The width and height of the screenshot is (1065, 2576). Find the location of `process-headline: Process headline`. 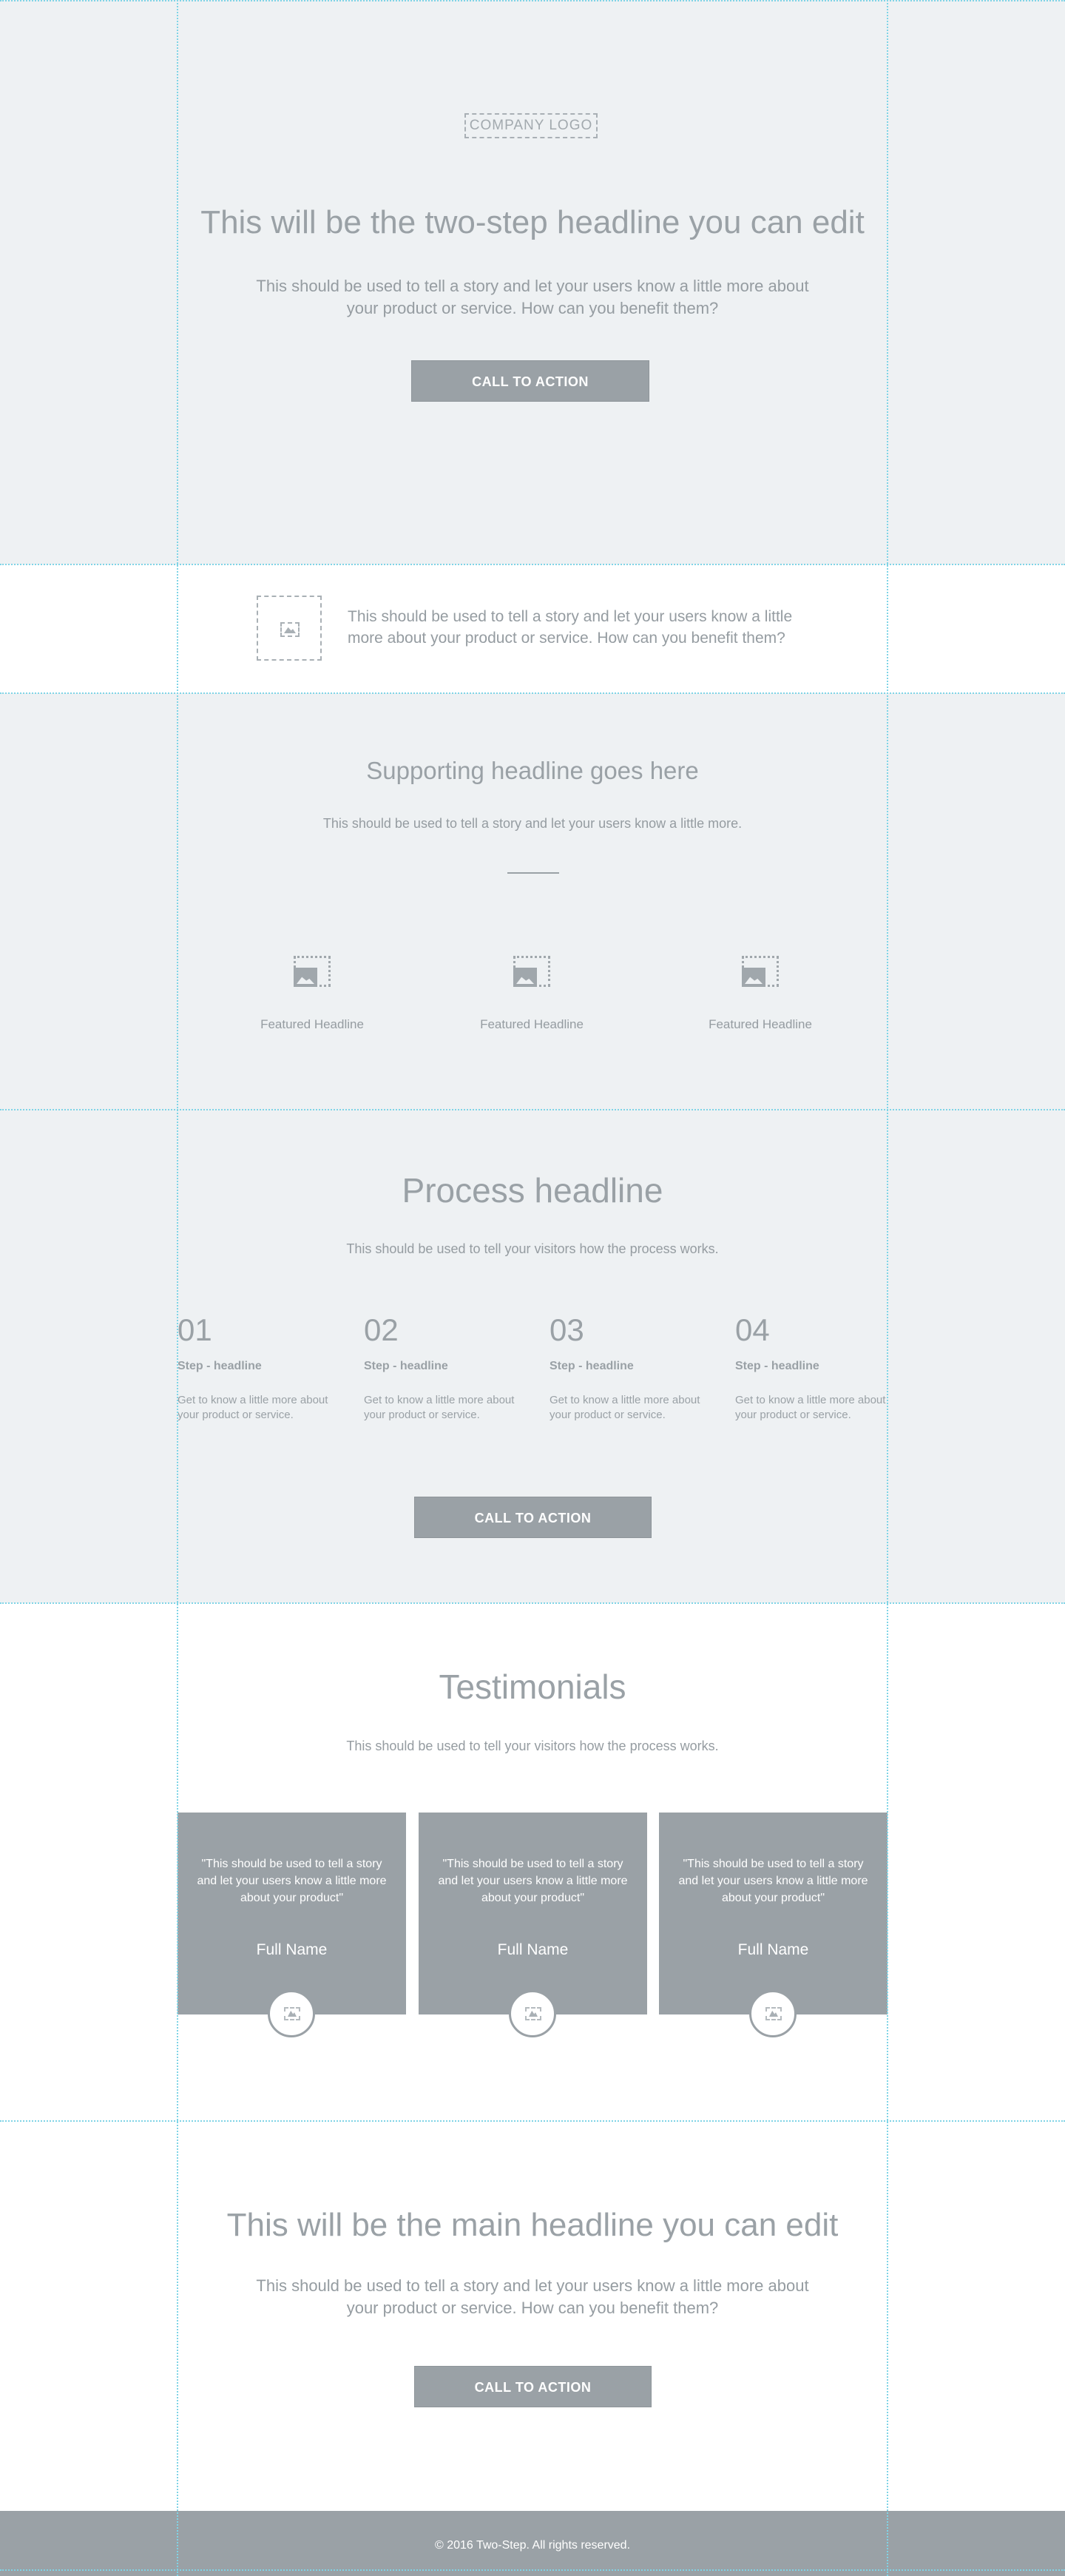

process-headline: Process headline is located at coordinates (532, 1190).